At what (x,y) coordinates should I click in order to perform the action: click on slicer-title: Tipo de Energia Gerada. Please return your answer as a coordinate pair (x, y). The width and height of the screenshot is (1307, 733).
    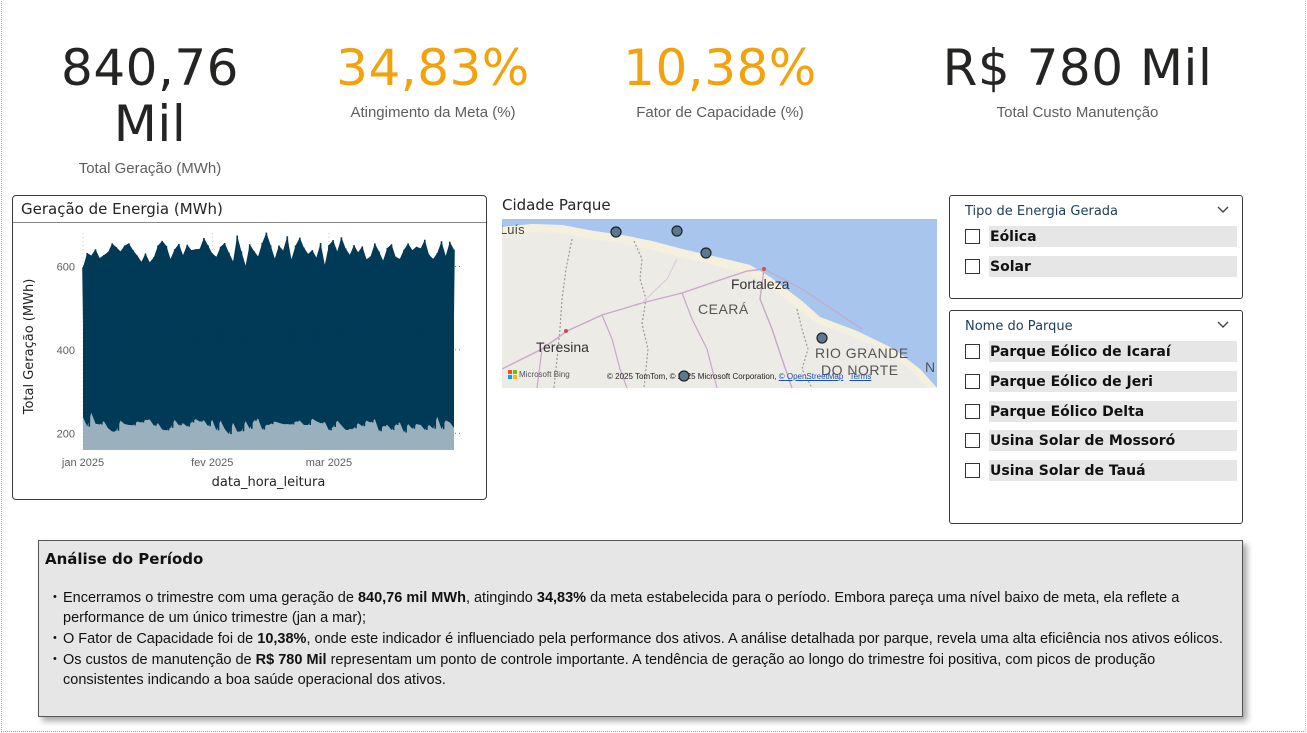
    Looking at the image, I should click on (1042, 211).